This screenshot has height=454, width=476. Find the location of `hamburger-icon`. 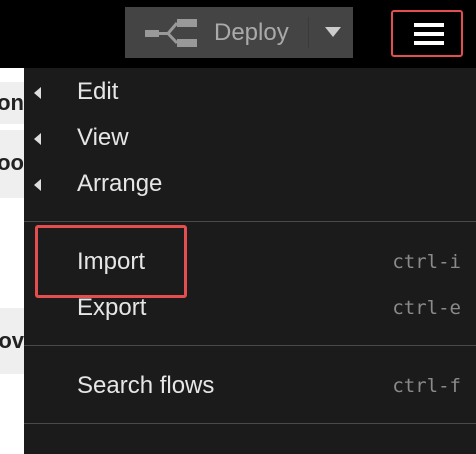

hamburger-icon is located at coordinates (429, 34).